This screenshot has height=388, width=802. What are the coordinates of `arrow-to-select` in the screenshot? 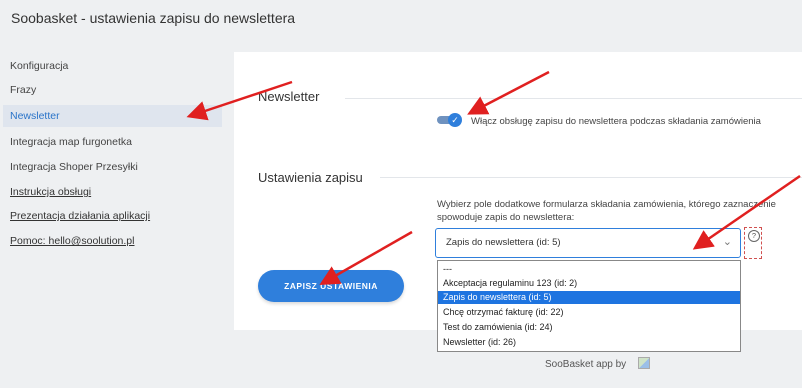 It's located at (746, 212).